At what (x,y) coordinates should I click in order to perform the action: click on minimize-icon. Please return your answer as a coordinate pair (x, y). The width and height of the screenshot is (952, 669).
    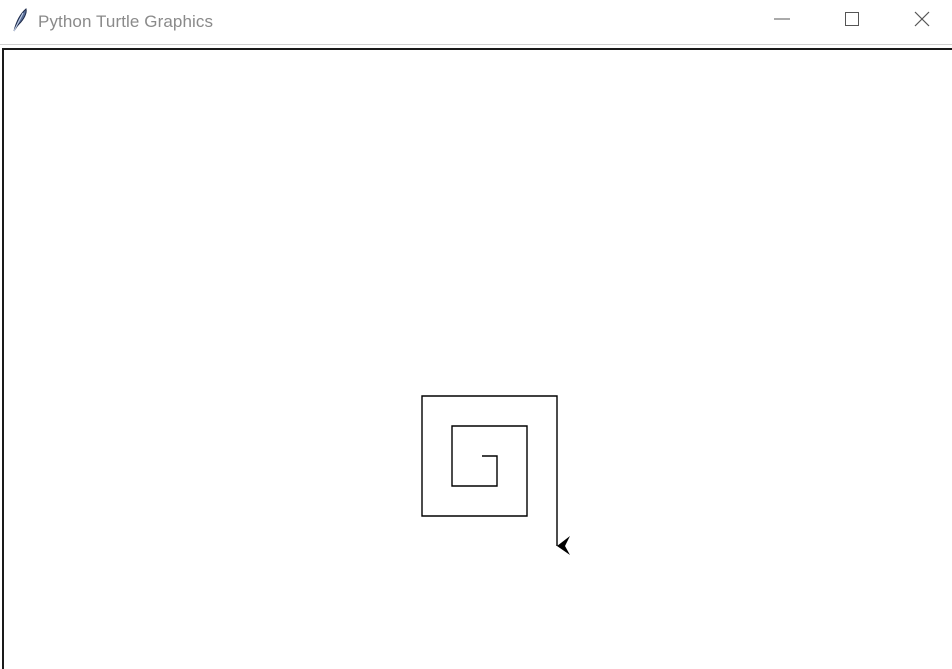
    Looking at the image, I should click on (782, 21).